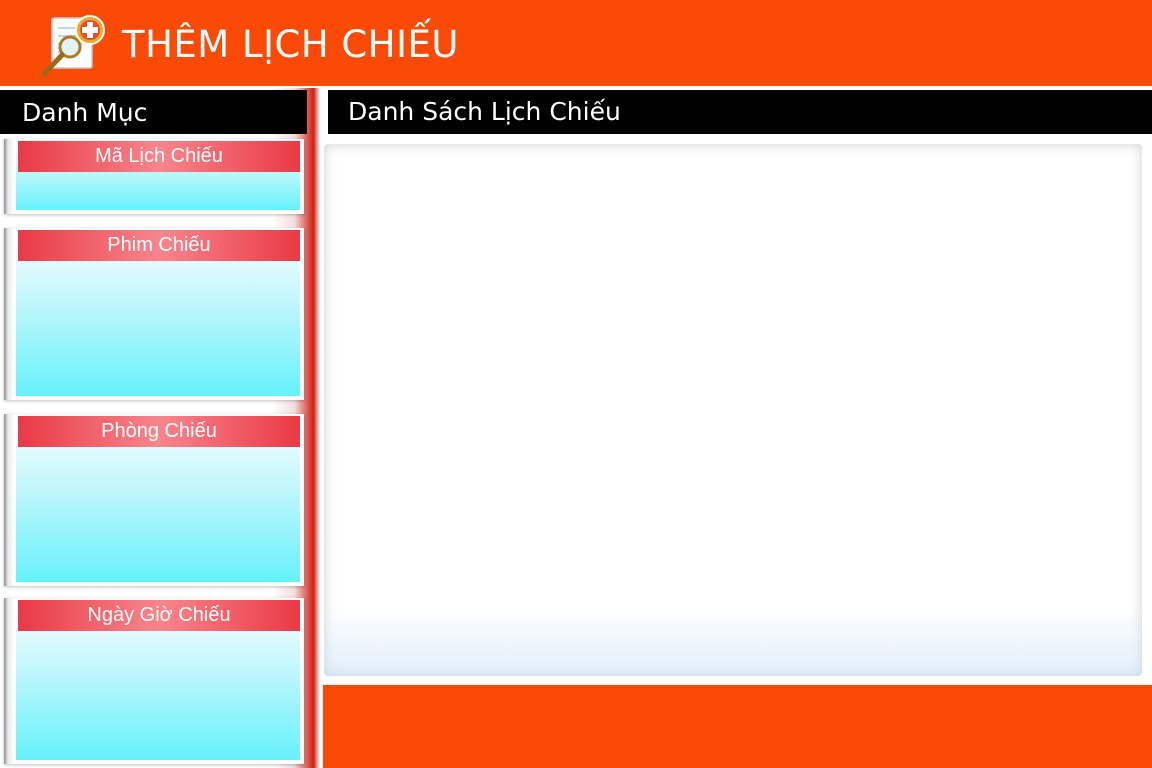 This screenshot has width=1152, height=768. I want to click on card-phim-chieu: Phim Chiếu, so click(154, 314).